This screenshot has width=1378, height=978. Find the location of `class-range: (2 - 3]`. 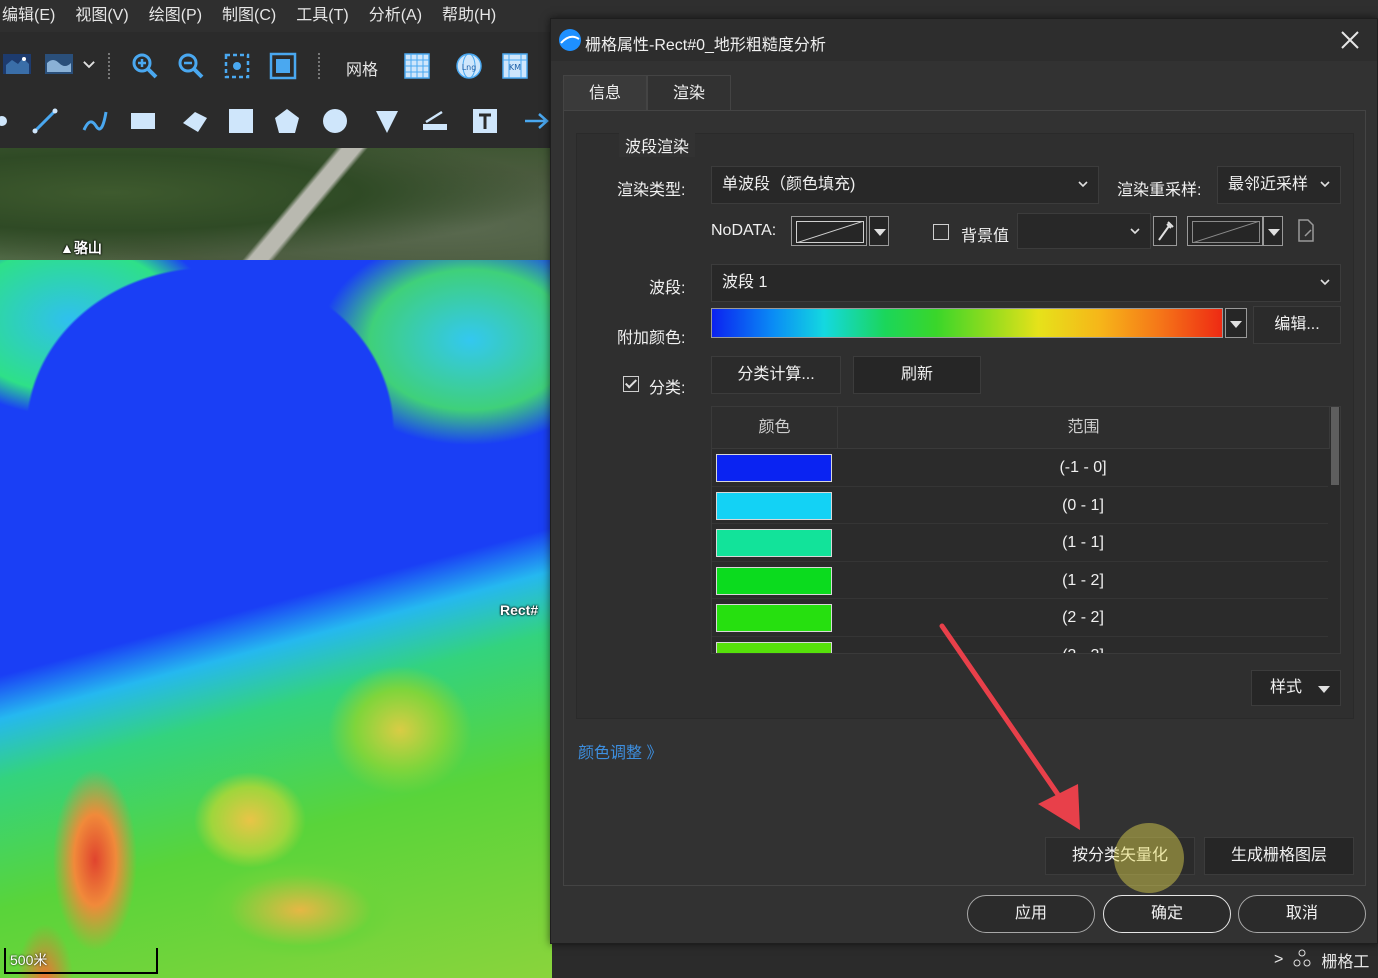

class-range: (2 - 3] is located at coordinates (1083, 645).